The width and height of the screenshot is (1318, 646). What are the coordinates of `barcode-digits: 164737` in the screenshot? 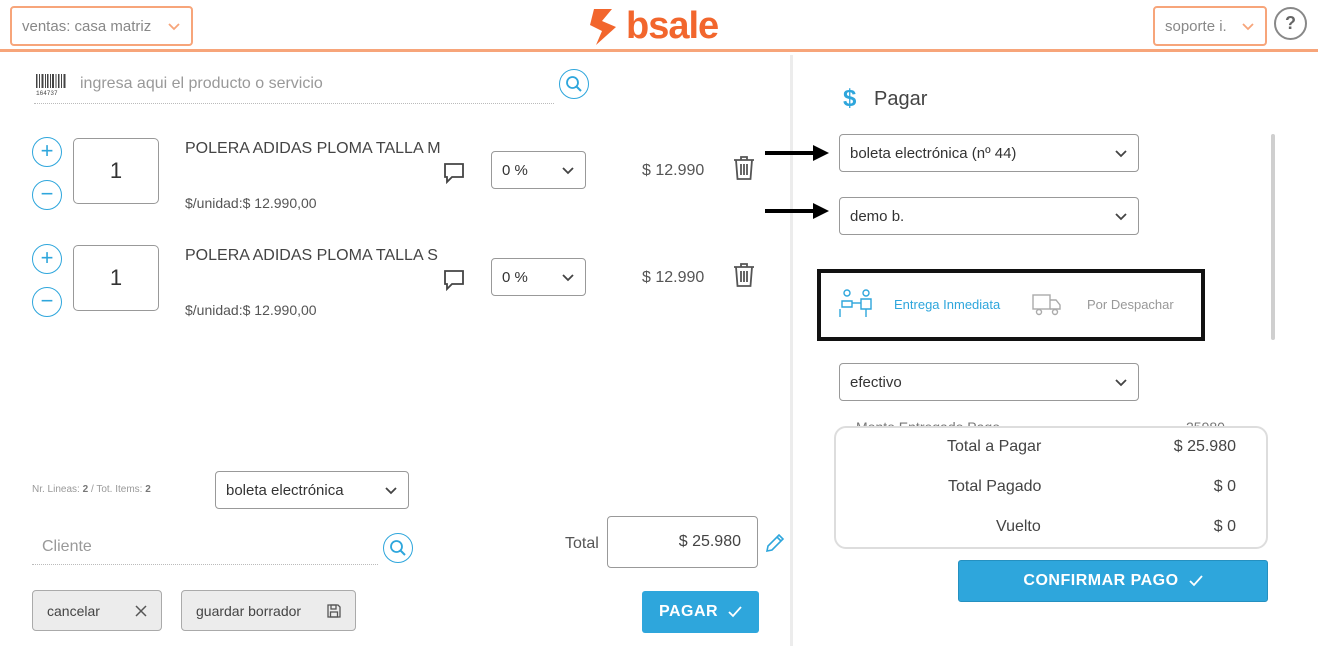 It's located at (47, 93).